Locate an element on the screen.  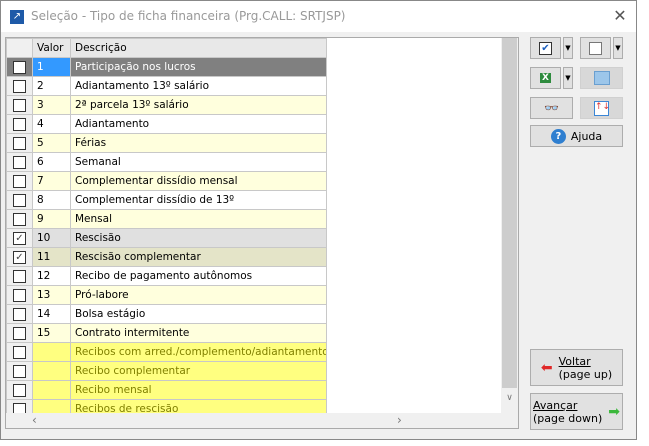
table-row: 12 Recibo de pagamento autônomos is located at coordinates (166, 276).